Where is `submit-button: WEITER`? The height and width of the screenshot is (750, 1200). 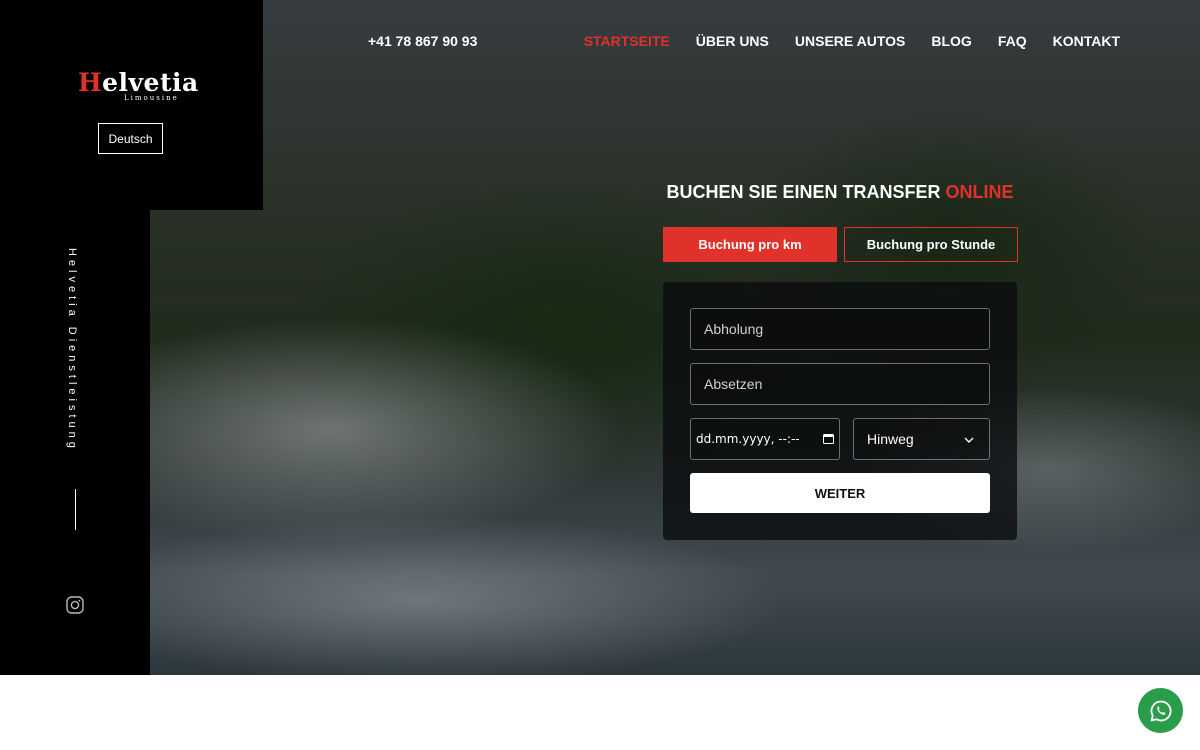 submit-button: WEITER is located at coordinates (840, 493).